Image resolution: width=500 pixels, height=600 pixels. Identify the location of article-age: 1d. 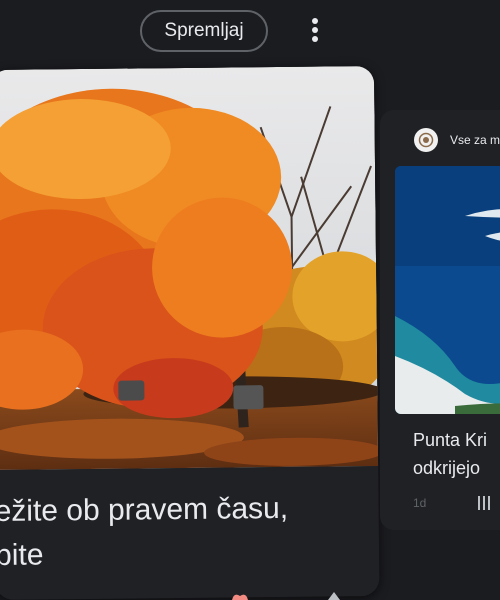
(420, 503).